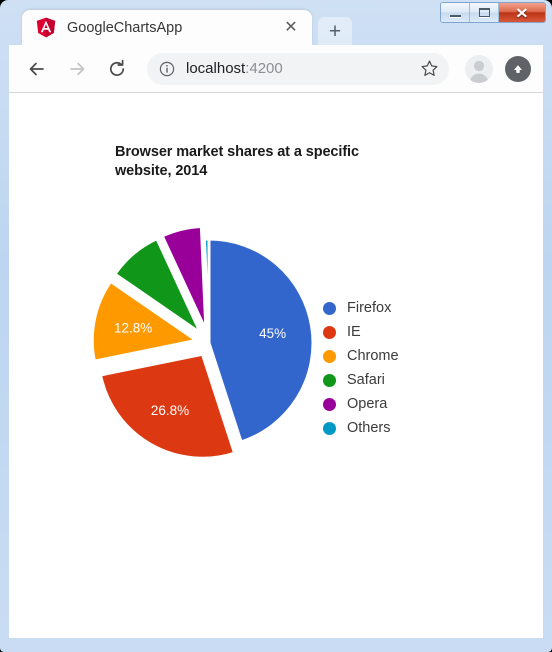  I want to click on tab-title: GoogleChartsApp, so click(125, 27).